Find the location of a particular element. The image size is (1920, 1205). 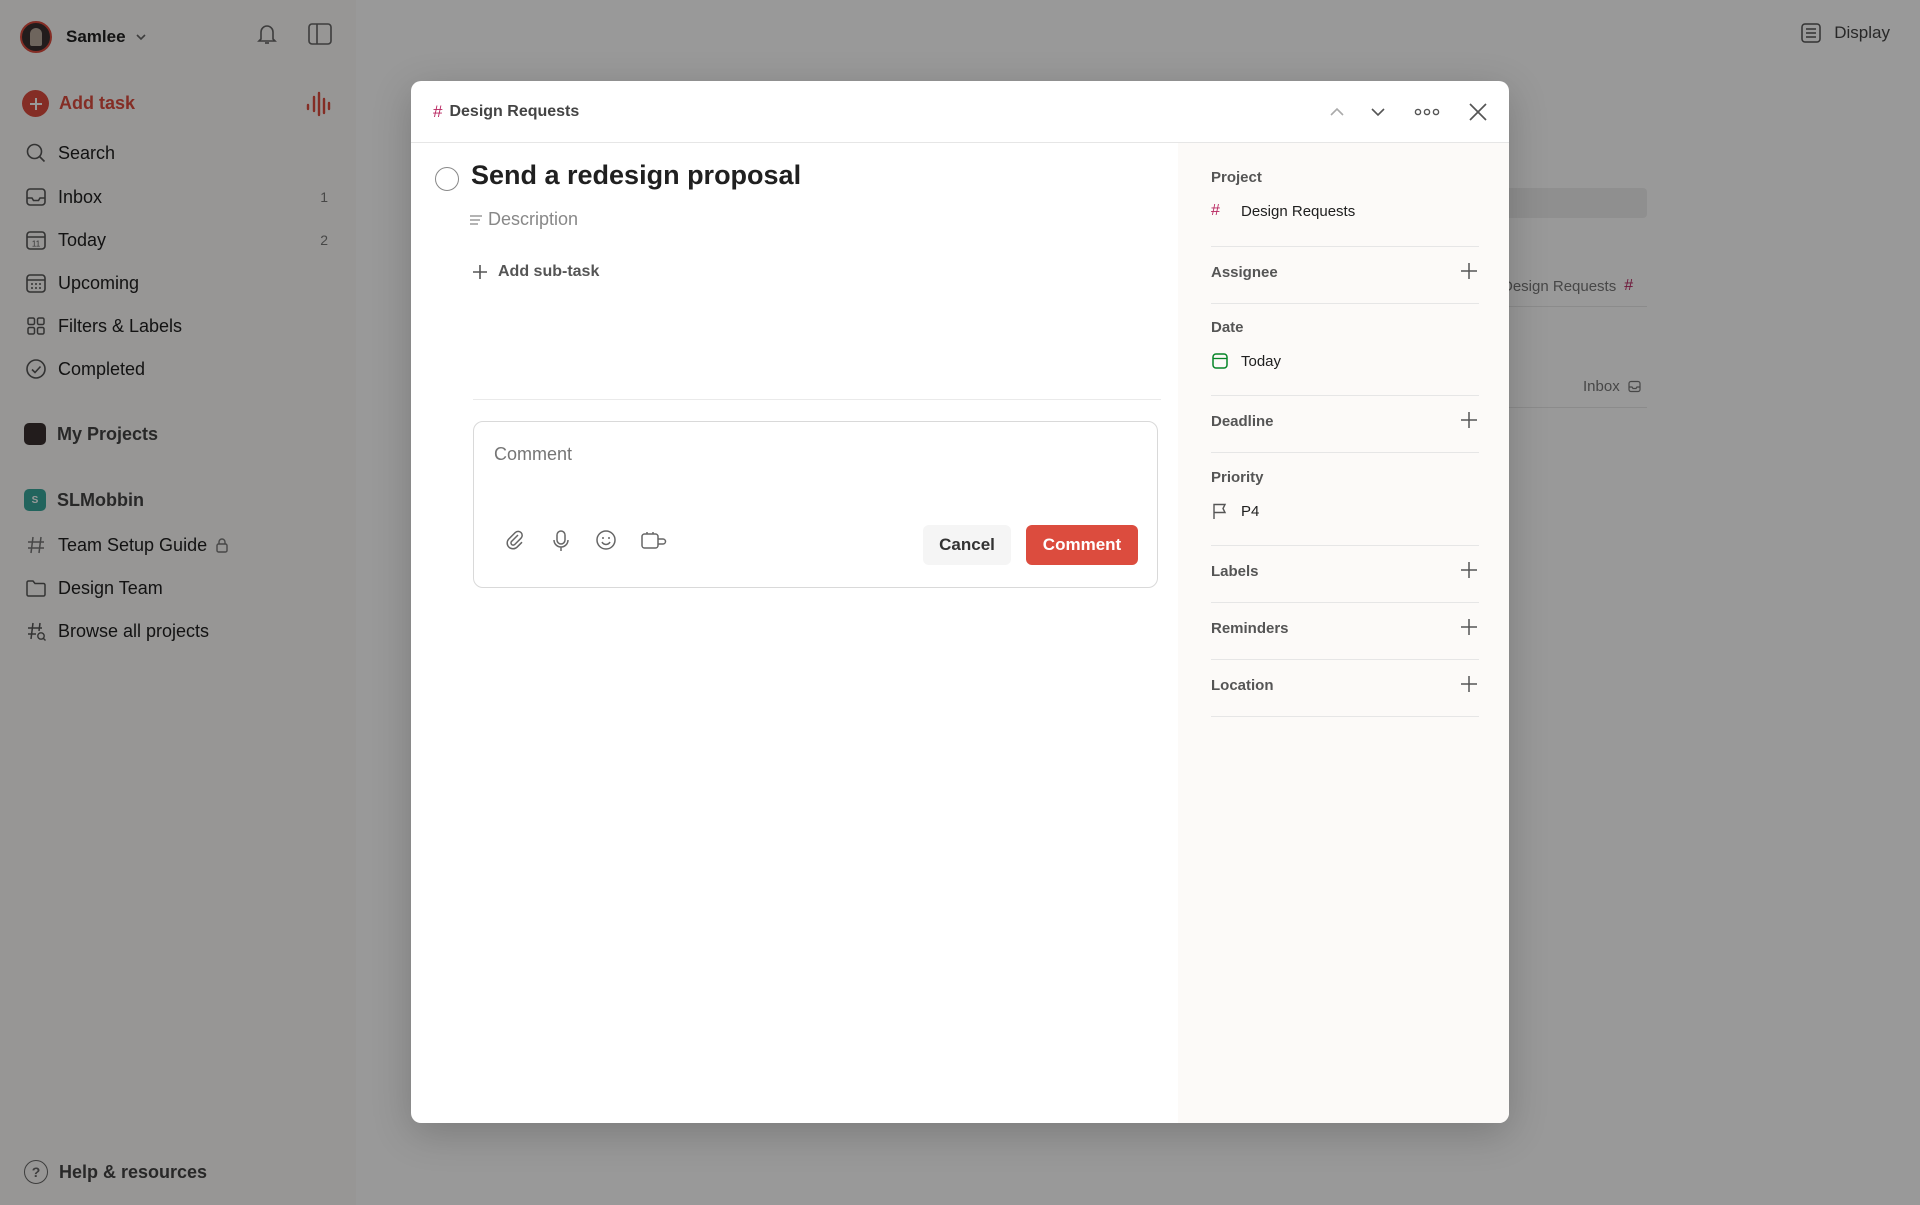

integrations-icon is located at coordinates (654, 540).